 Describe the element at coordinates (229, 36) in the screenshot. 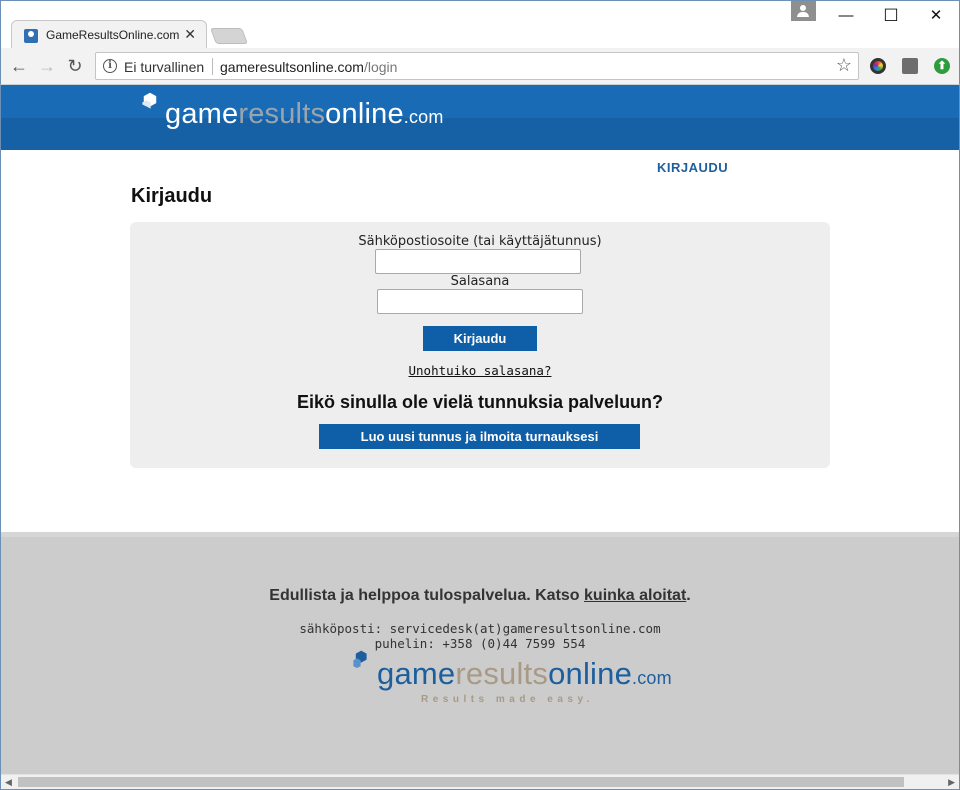

I see `new-tab-button` at that location.